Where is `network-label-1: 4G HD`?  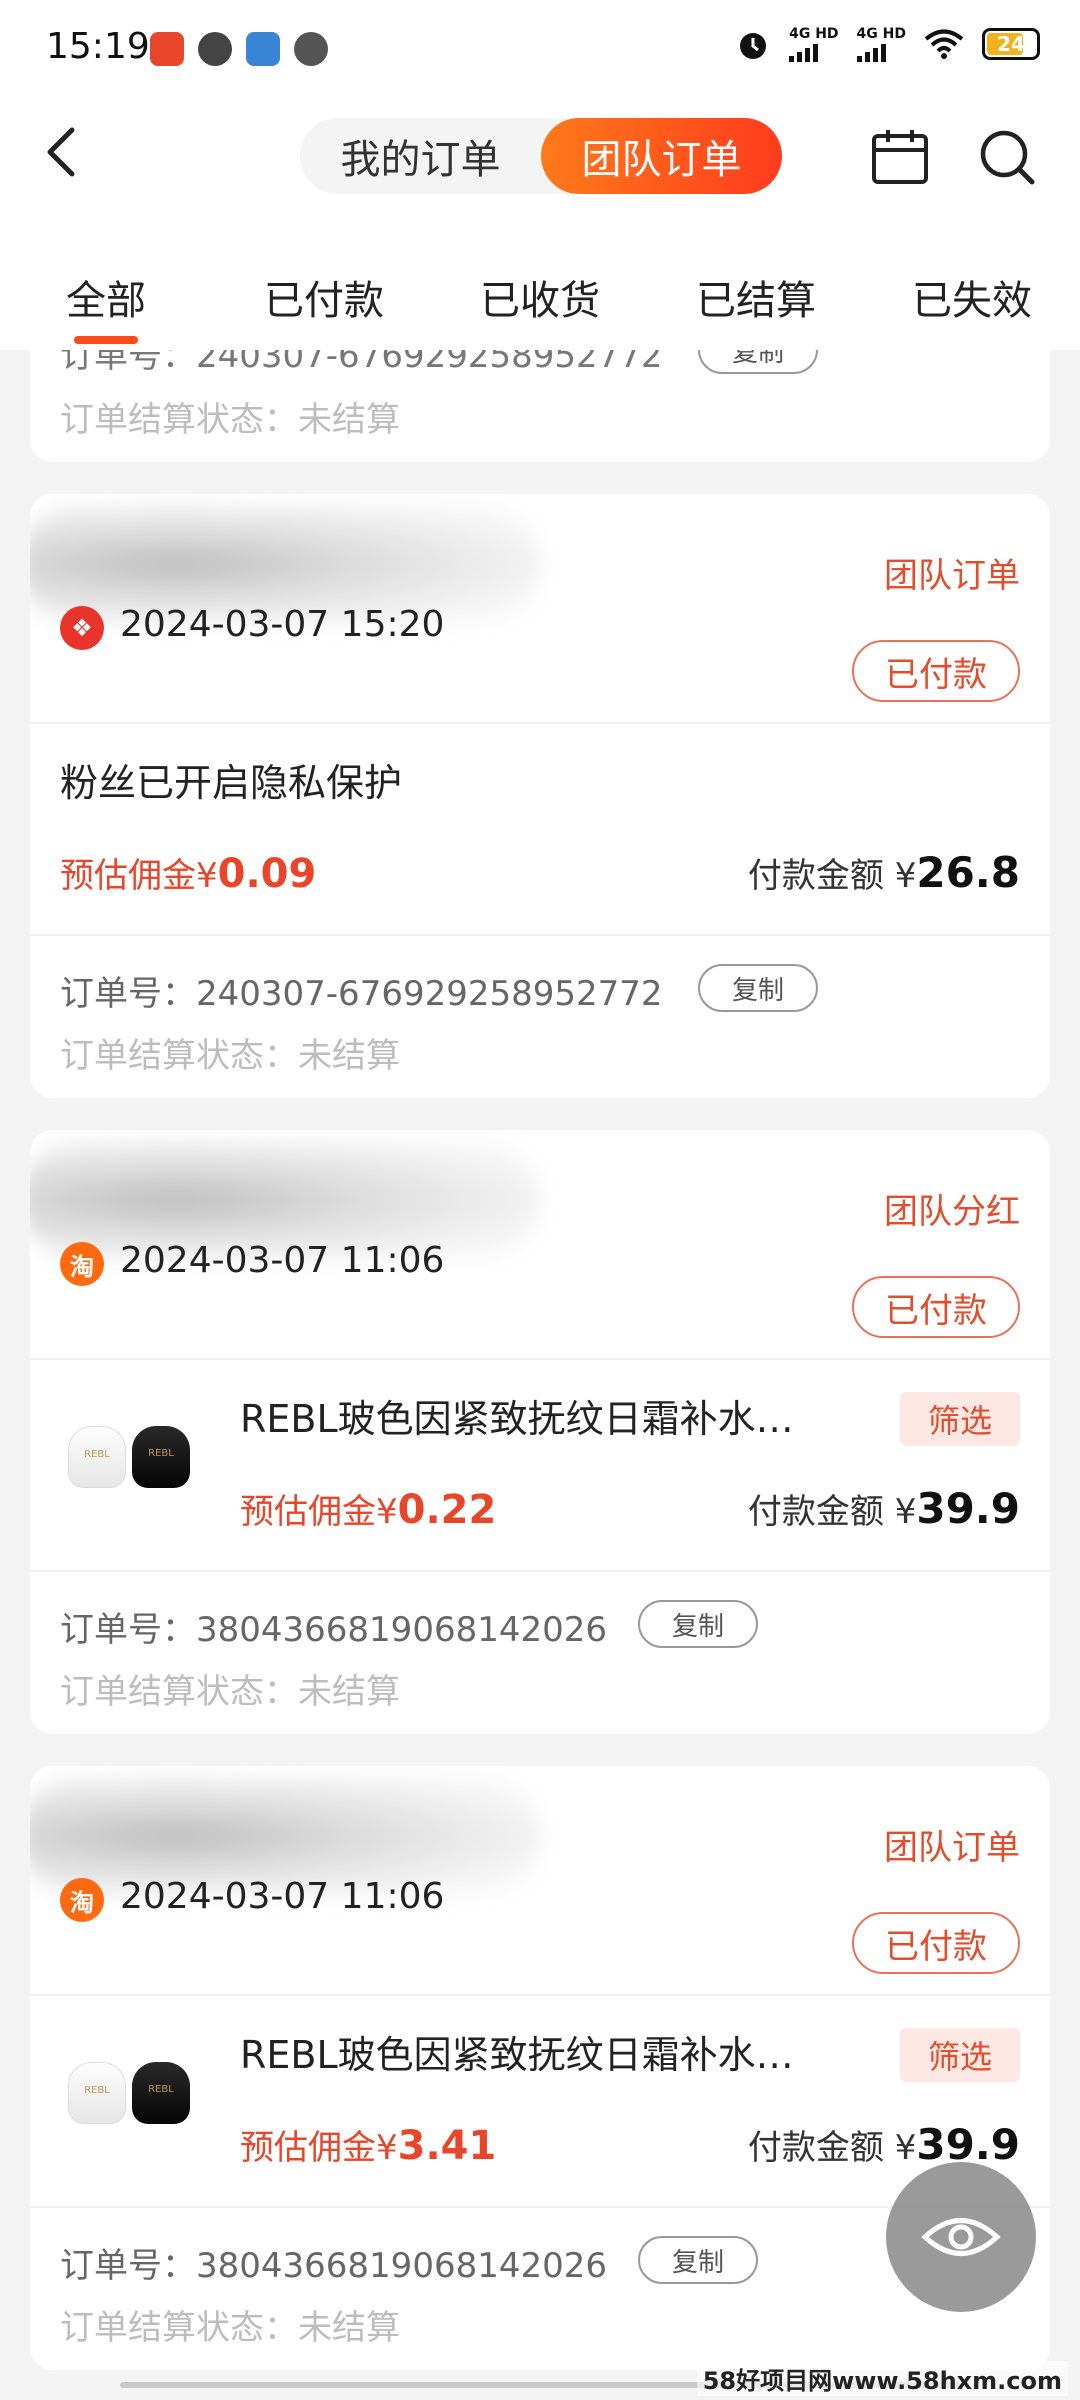
network-label-1: 4G HD is located at coordinates (814, 33).